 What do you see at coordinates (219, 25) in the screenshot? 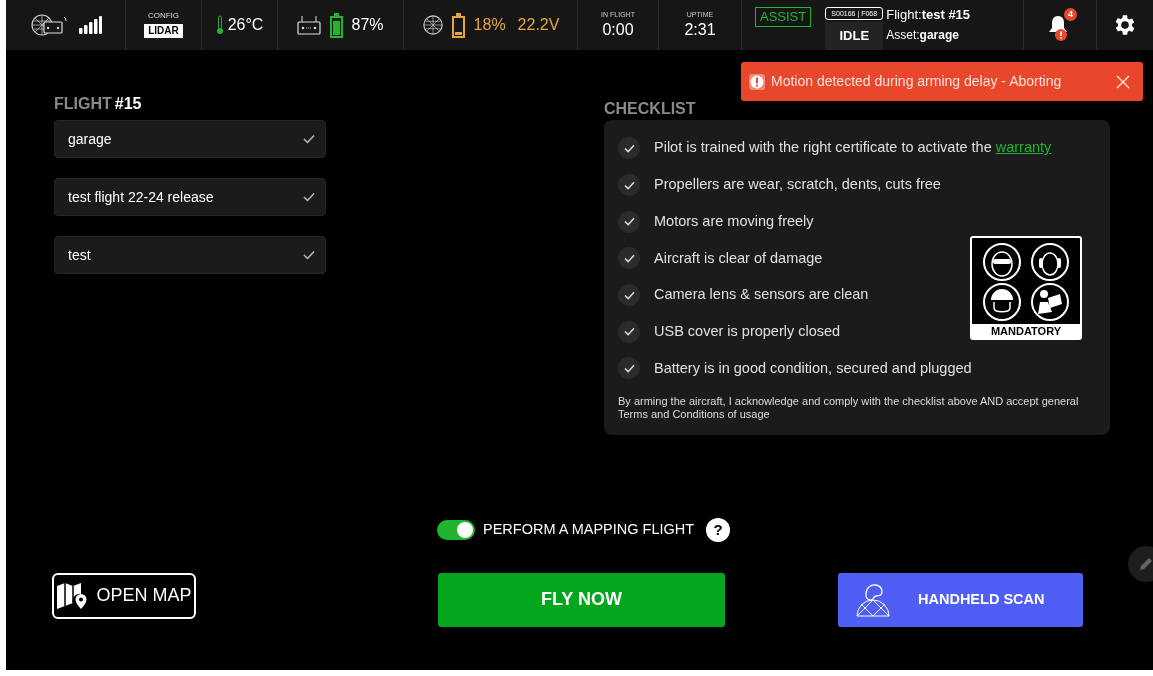
I see `thermometer-icon` at bounding box center [219, 25].